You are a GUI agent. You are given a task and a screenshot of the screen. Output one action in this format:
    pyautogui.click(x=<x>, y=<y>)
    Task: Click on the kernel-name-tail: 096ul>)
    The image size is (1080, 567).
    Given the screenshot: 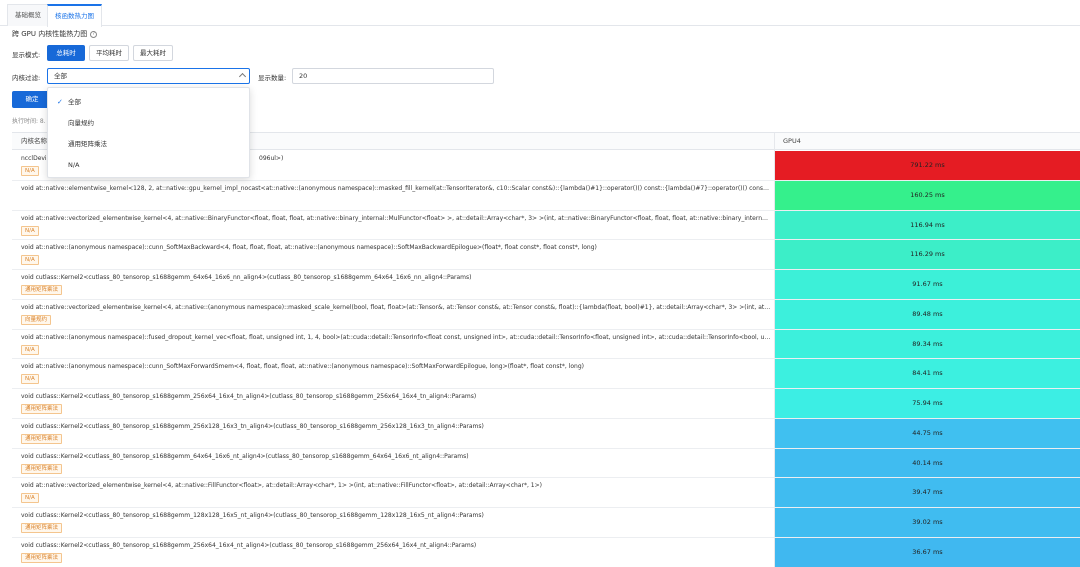 What is the action you would take?
    pyautogui.click(x=271, y=158)
    